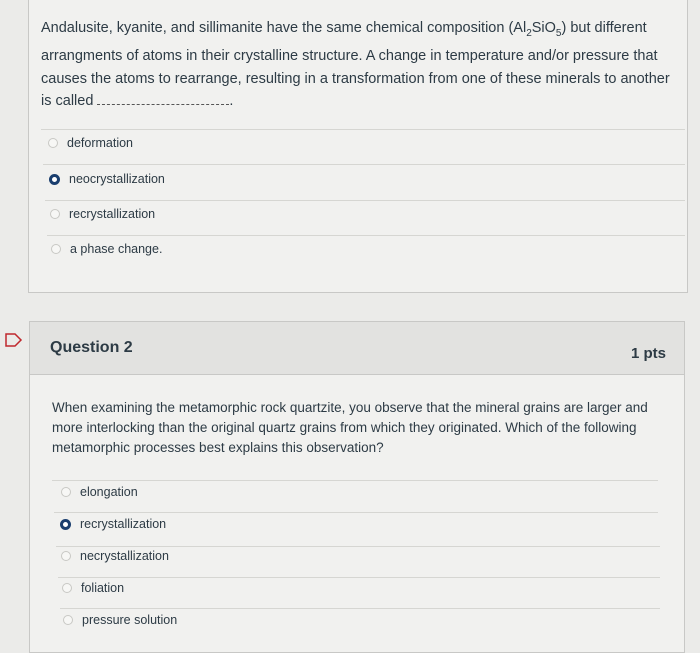 The image size is (700, 653). I want to click on q2-answer-elongation: elongation, so click(99, 492).